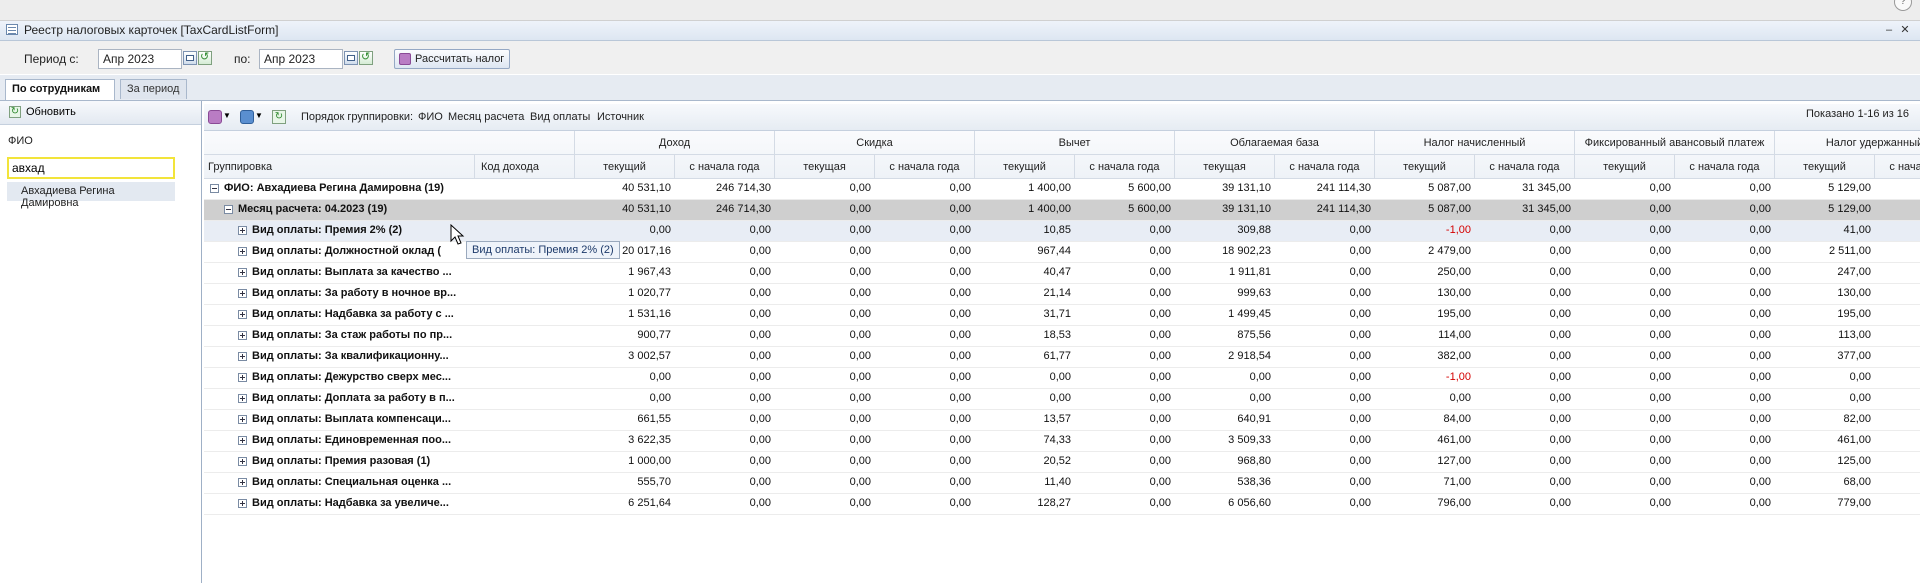 Image resolution: width=1920 pixels, height=583 pixels. What do you see at coordinates (430, 117) in the screenshot?
I see `grouping-item-fio: ФИО` at bounding box center [430, 117].